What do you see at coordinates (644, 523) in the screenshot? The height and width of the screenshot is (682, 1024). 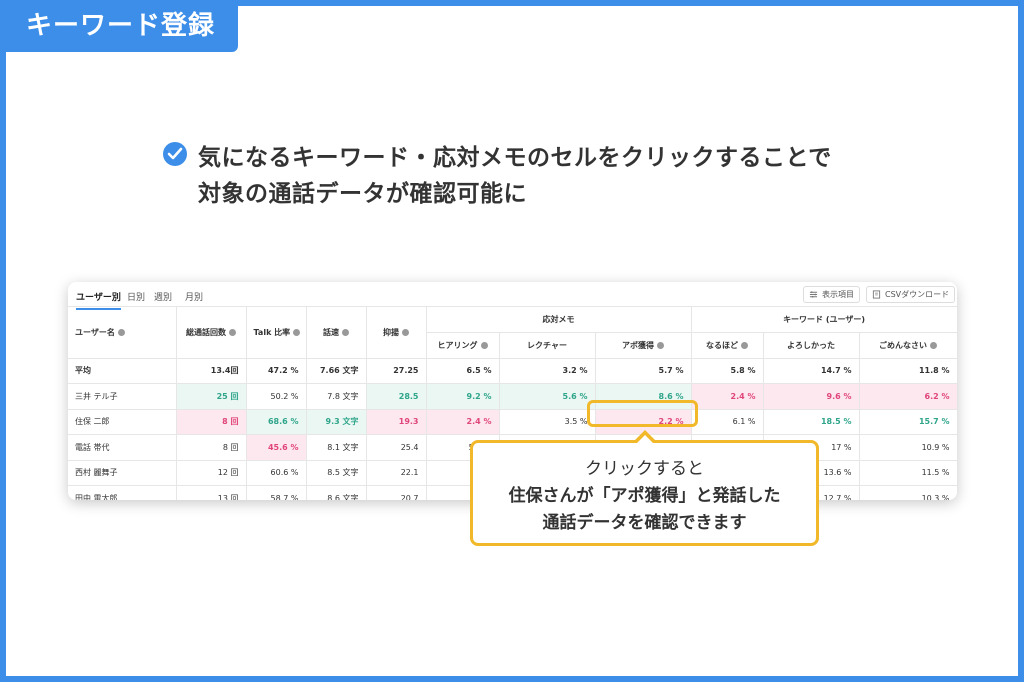 I see `callout-line-3: 通話データを確認できます` at bounding box center [644, 523].